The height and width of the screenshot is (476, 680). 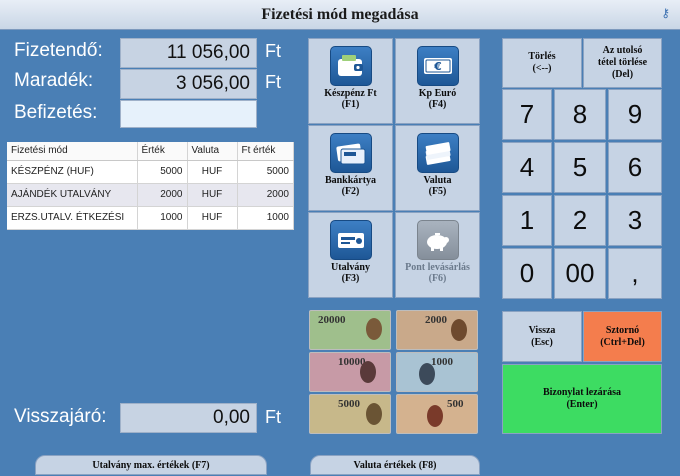 I want to click on remaining-label: Maradék:, so click(x=54, y=80).